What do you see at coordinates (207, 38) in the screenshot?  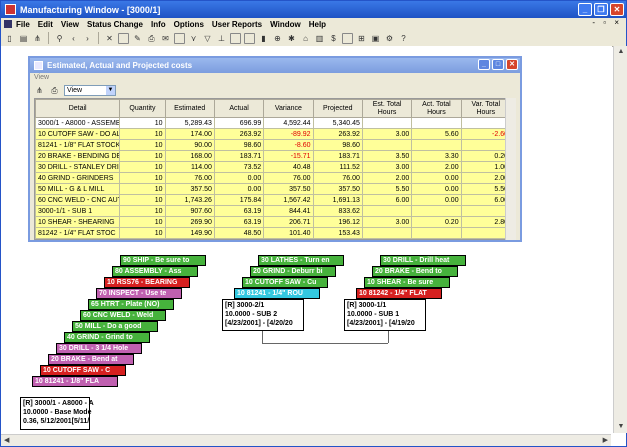 I see `funnel-icon: ▽` at bounding box center [207, 38].